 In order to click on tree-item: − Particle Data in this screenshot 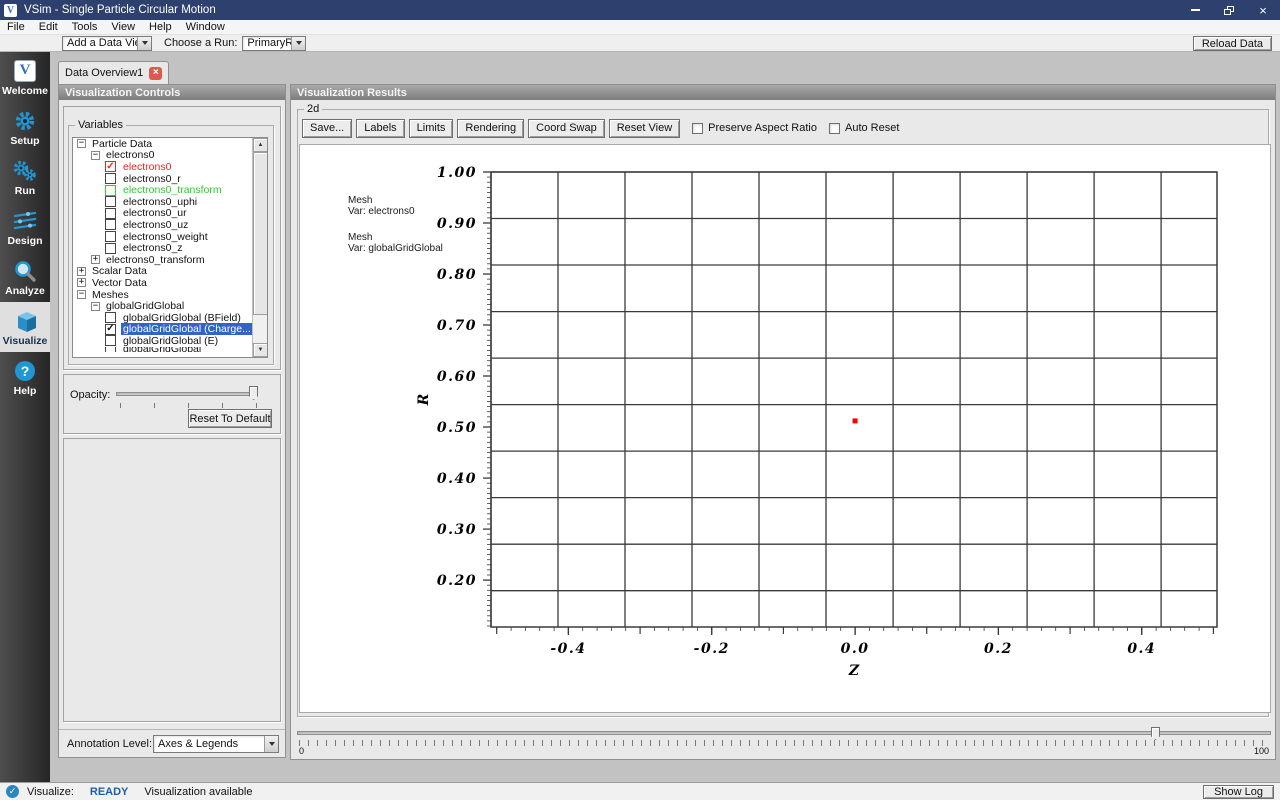, I will do `click(162, 144)`.